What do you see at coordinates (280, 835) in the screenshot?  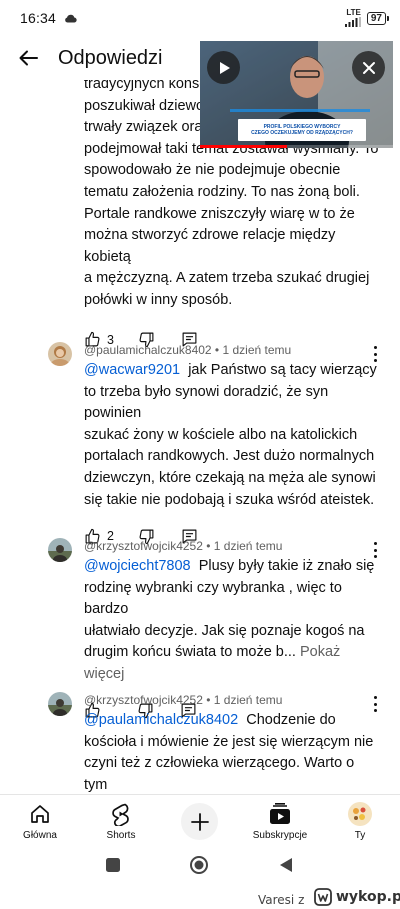 I see `nav-subscriptions-label: Subskrypcje` at bounding box center [280, 835].